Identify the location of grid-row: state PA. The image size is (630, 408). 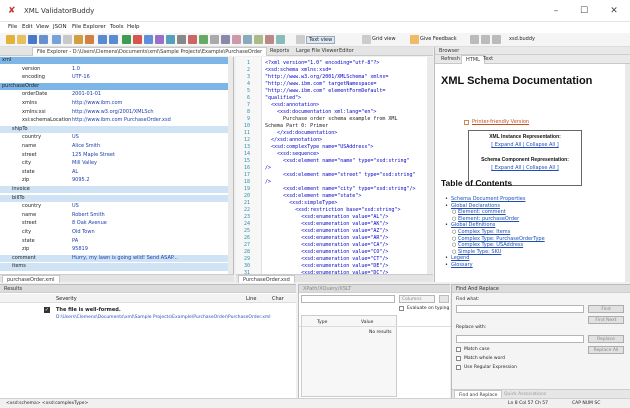
(114, 241).